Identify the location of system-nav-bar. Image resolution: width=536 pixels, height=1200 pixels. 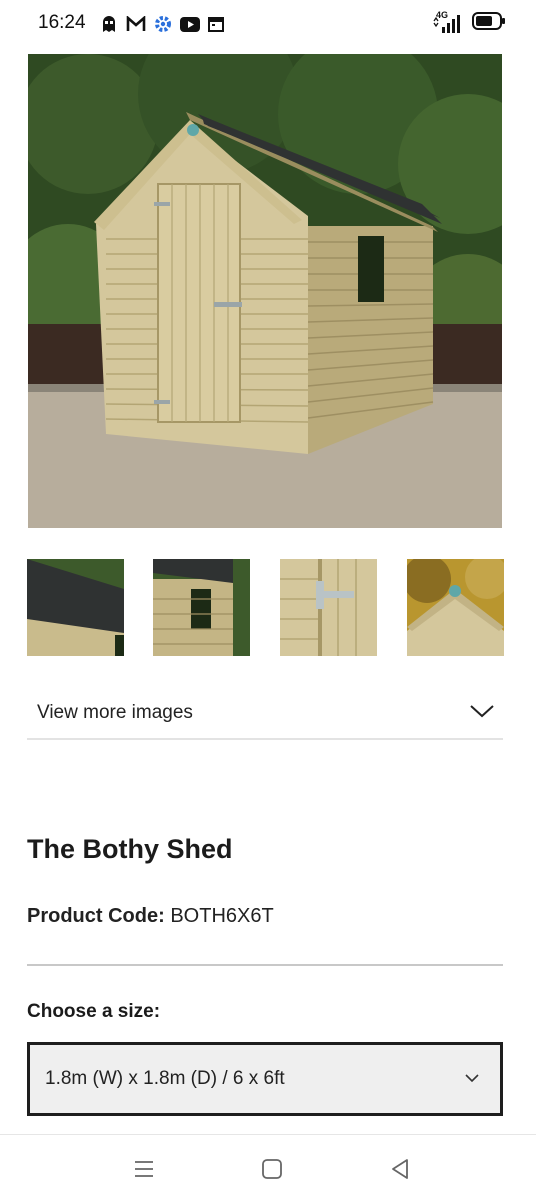
(268, 1167).